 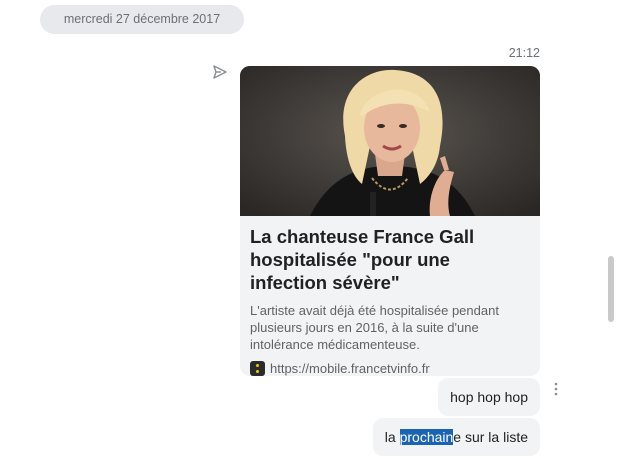 What do you see at coordinates (257, 368) in the screenshot?
I see `francetvinfo-favicon-icon` at bounding box center [257, 368].